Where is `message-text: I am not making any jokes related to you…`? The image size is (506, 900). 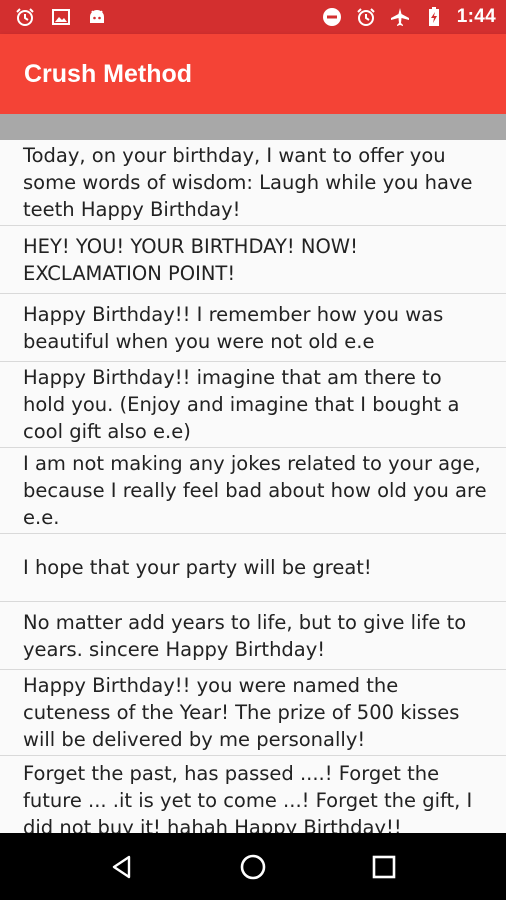 message-text: I am not making any jokes related to you… is located at coordinates (255, 490).